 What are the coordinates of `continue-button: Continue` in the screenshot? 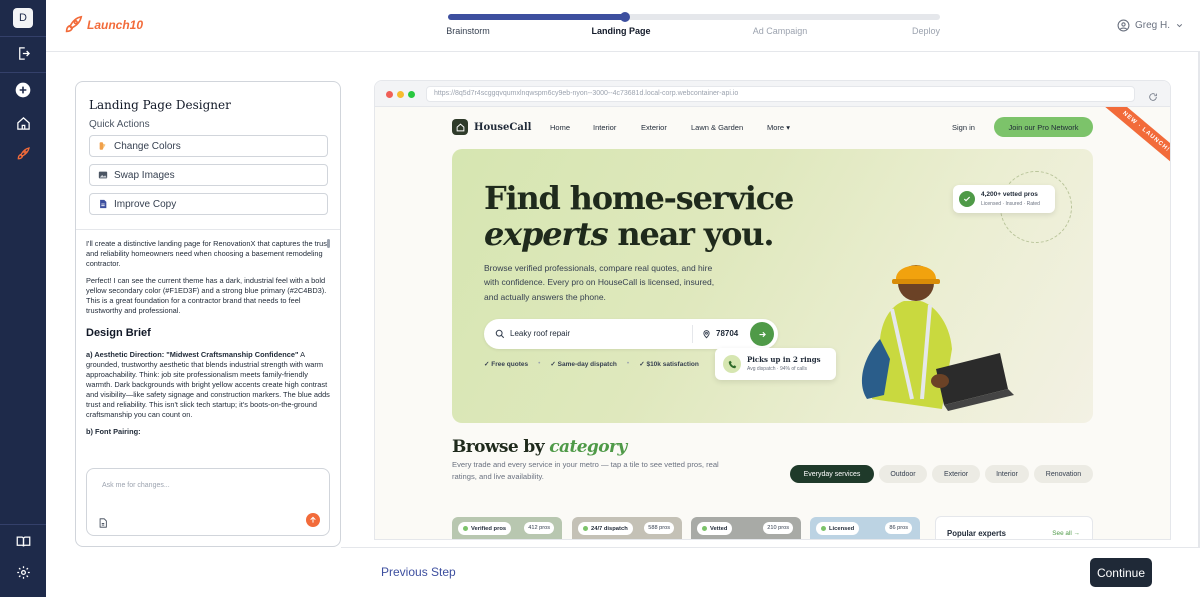 It's located at (1121, 572).